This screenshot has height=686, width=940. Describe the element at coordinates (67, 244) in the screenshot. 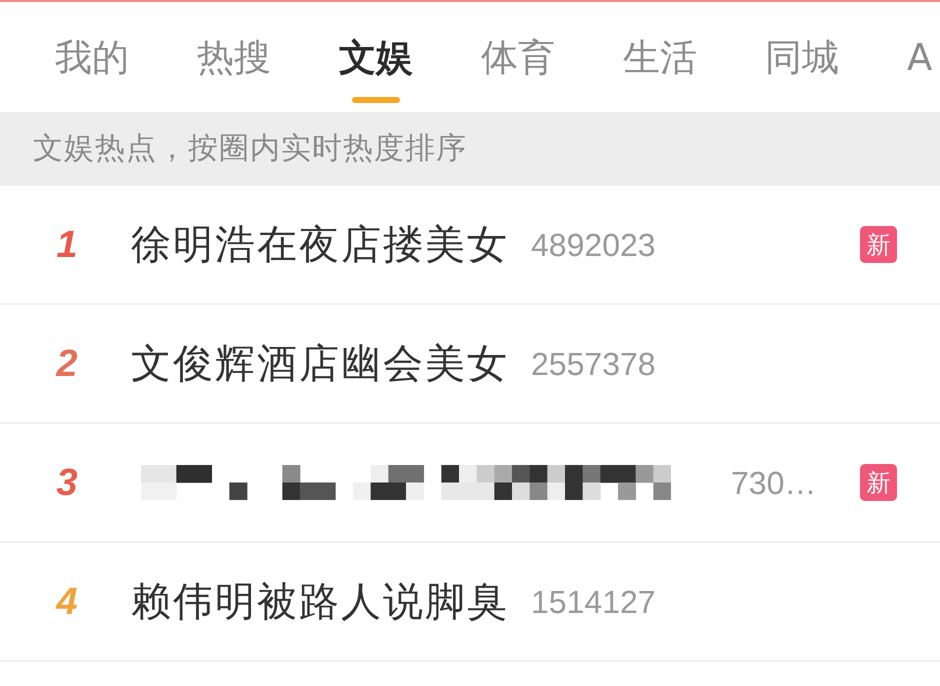

I see `rank-number: 1` at that location.